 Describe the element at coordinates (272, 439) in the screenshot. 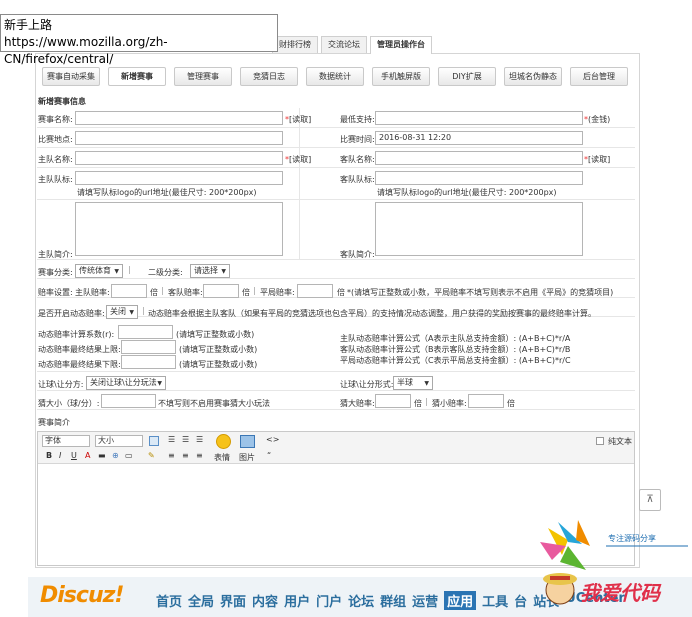

I see `code-icon: <>` at that location.